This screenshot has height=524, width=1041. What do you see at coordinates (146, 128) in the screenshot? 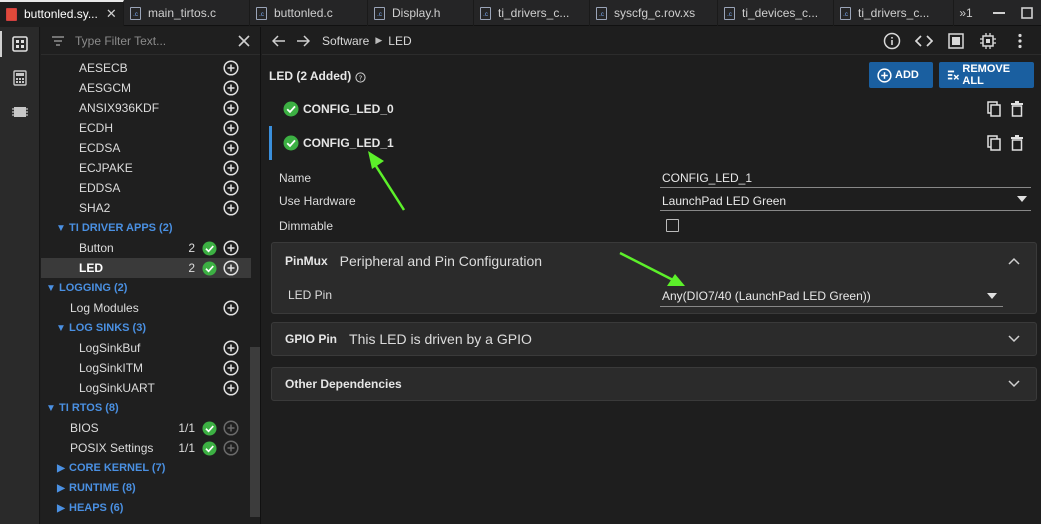
I see `tree-item: ECDH` at bounding box center [146, 128].